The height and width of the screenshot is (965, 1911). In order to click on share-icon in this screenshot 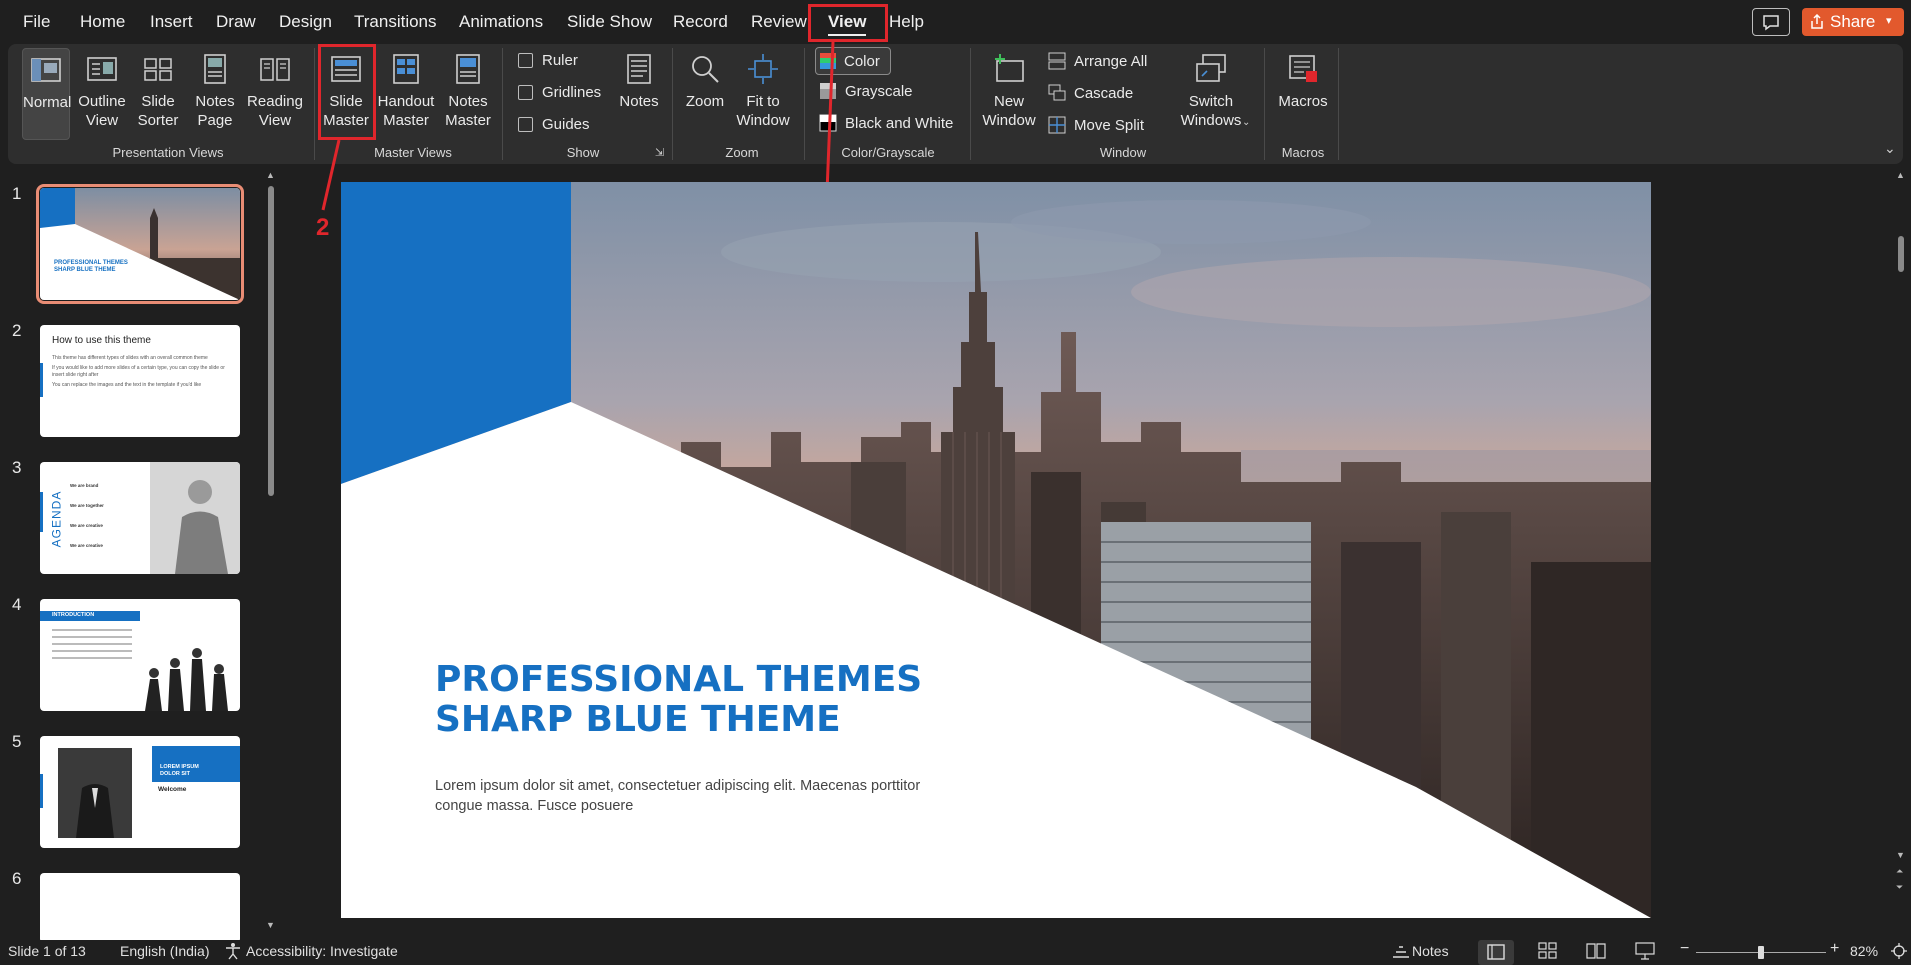, I will do `click(1817, 21)`.